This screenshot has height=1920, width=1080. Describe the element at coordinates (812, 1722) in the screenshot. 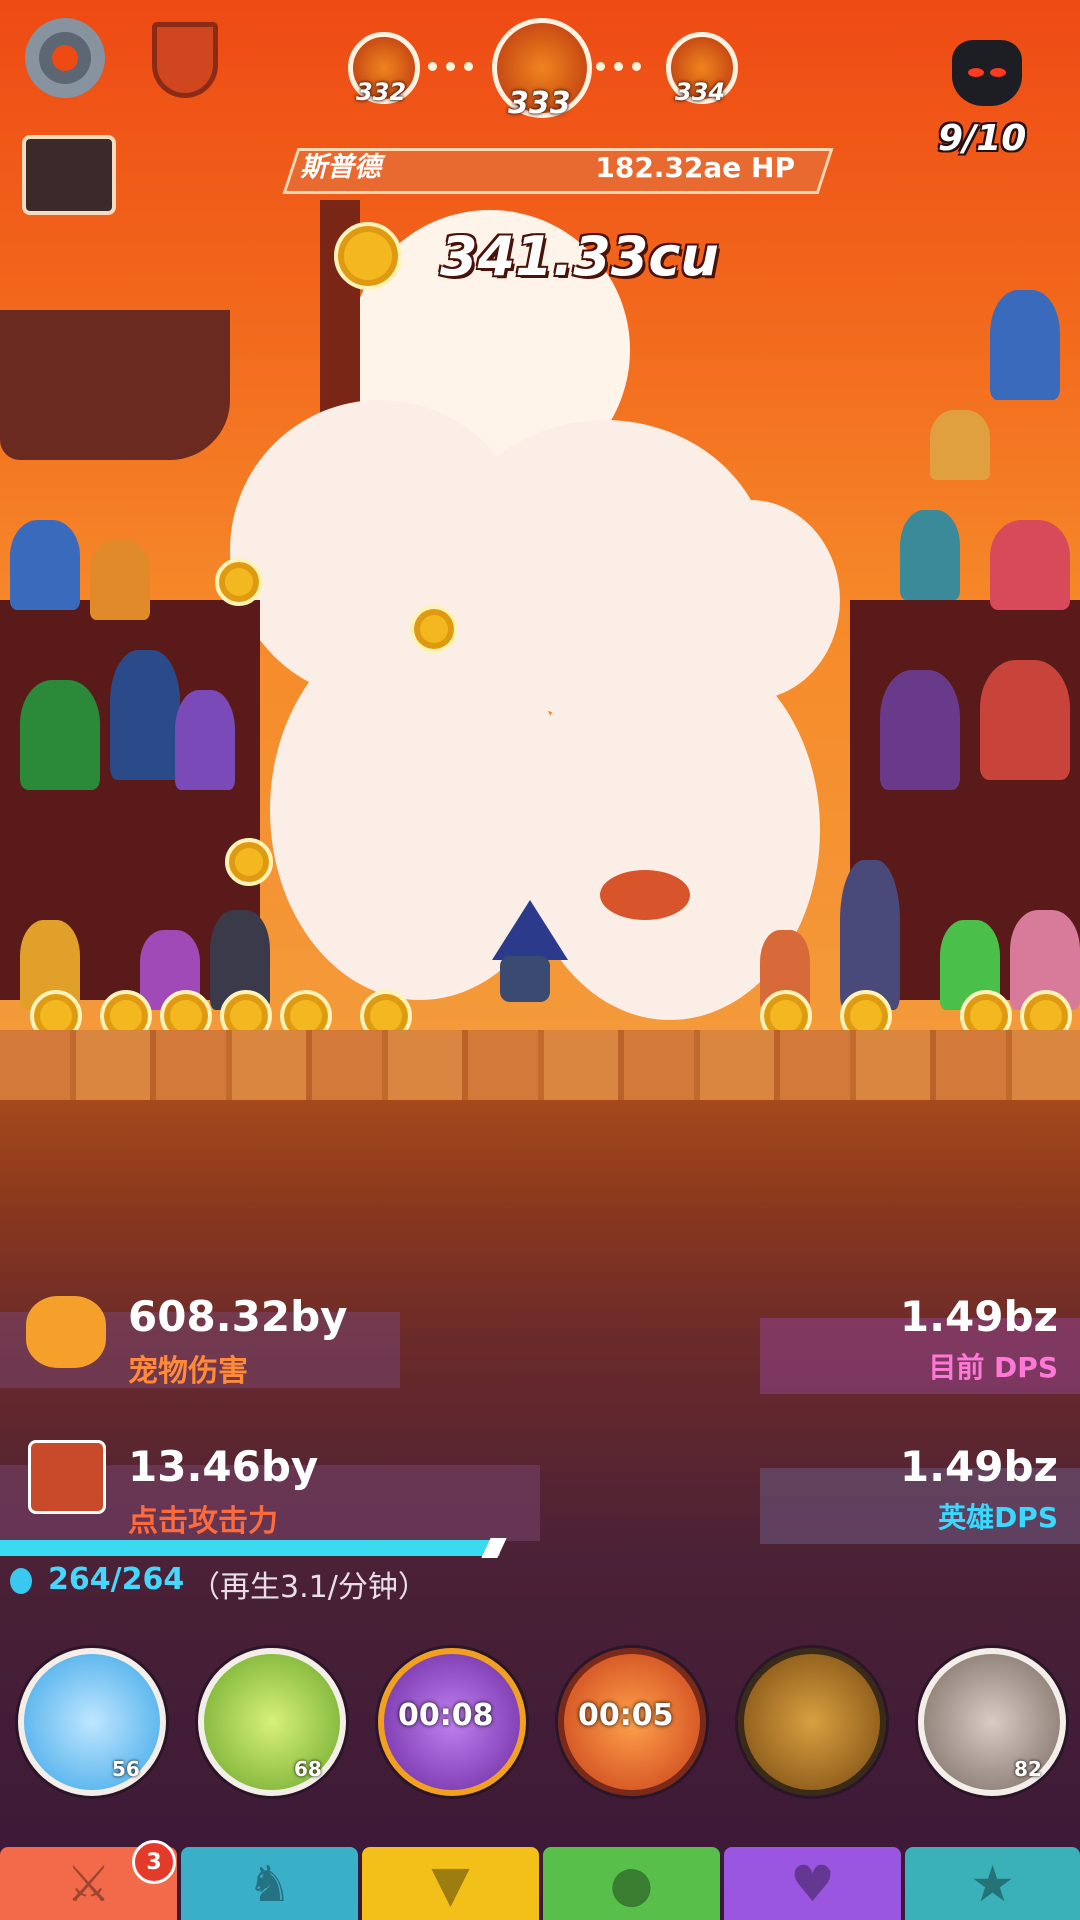

I see `skill-hand-of-midas-button` at that location.